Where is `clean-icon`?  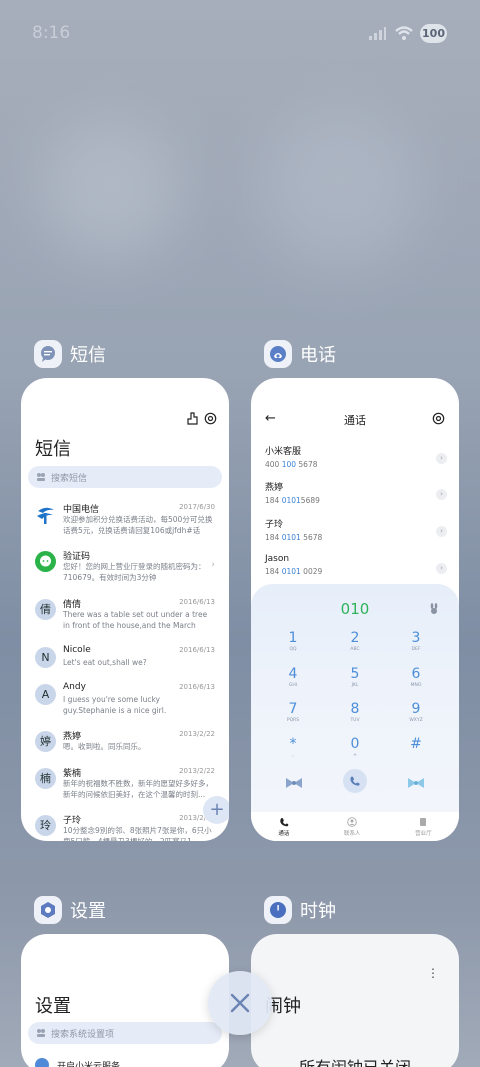 clean-icon is located at coordinates (192, 418).